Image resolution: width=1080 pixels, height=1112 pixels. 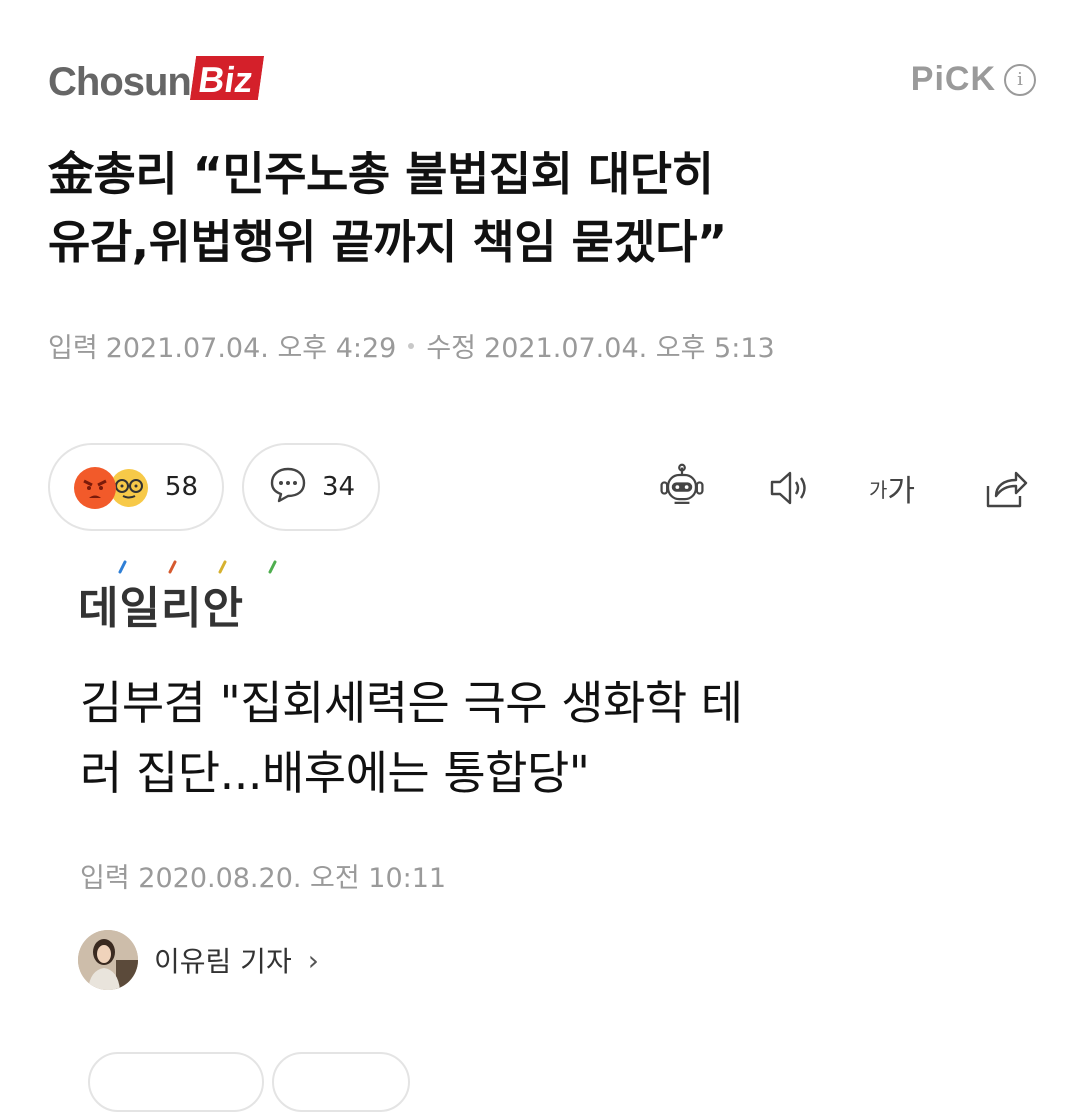 I want to click on headline-line: 김부겸 "집회세력은 극우 생화학 테, so click(x=411, y=703).